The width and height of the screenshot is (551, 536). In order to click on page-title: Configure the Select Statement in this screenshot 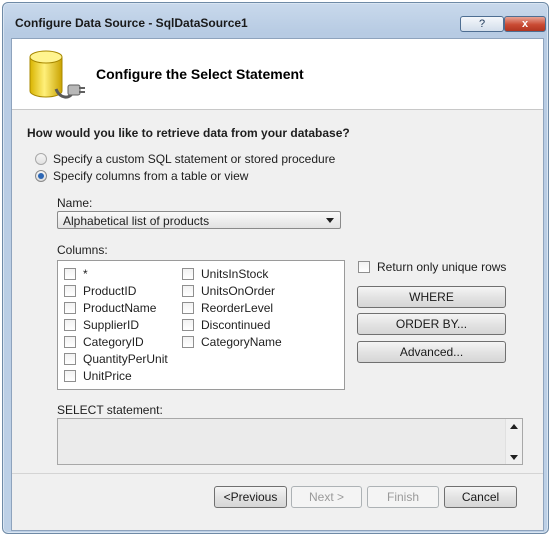, I will do `click(200, 74)`.